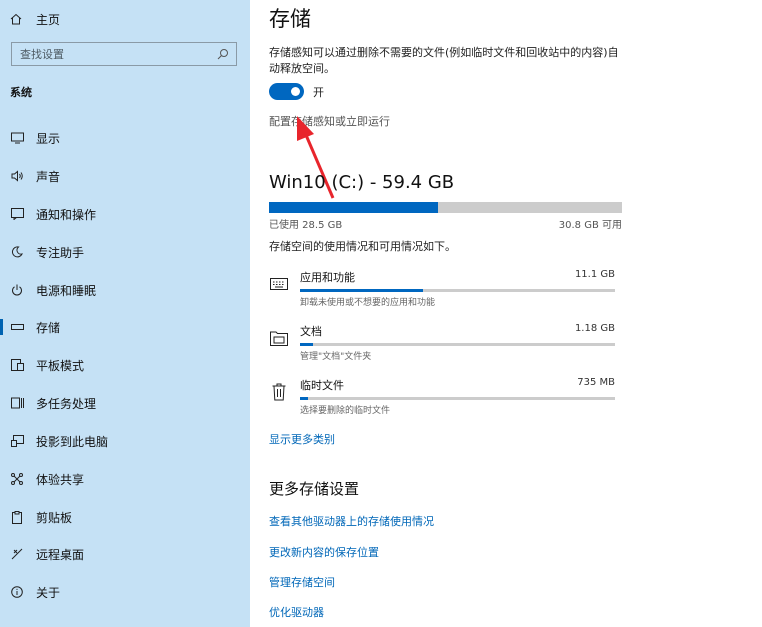 The width and height of the screenshot is (762, 627). Describe the element at coordinates (125, 252) in the screenshot. I see `sidebar-item-focus-assist: 专注助手` at that location.